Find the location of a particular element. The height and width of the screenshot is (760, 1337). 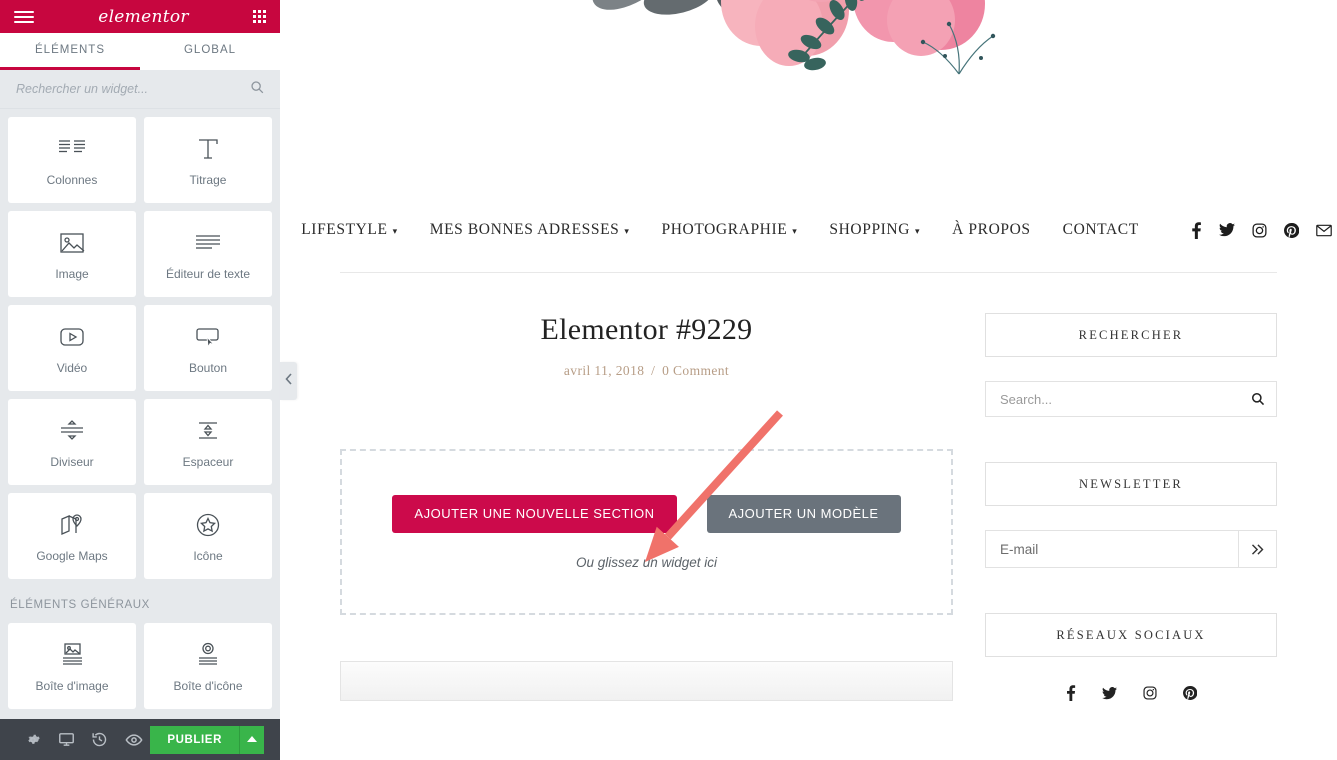

history-revisions-icon is located at coordinates (100, 739).